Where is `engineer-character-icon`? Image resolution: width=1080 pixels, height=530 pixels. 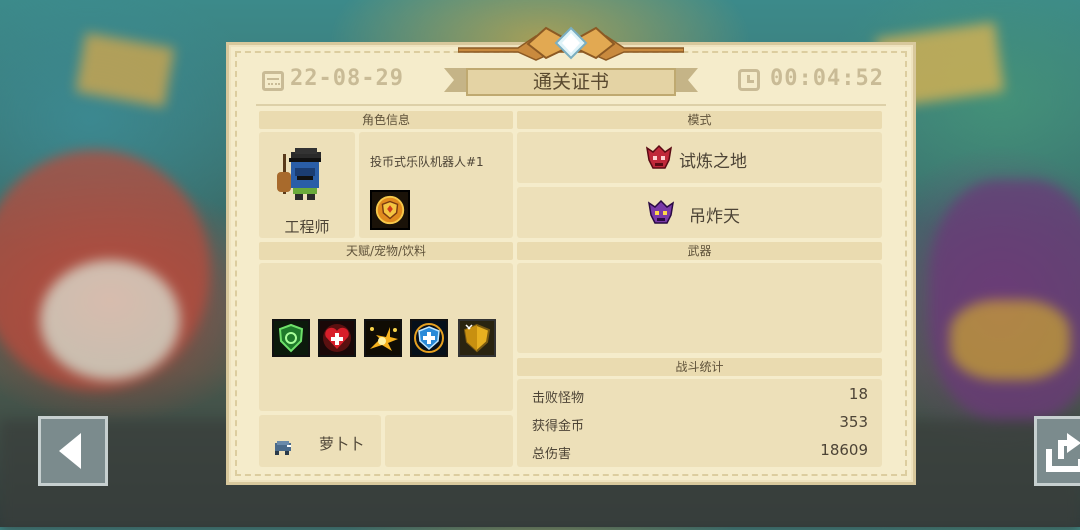 engineer-character-icon is located at coordinates (299, 174).